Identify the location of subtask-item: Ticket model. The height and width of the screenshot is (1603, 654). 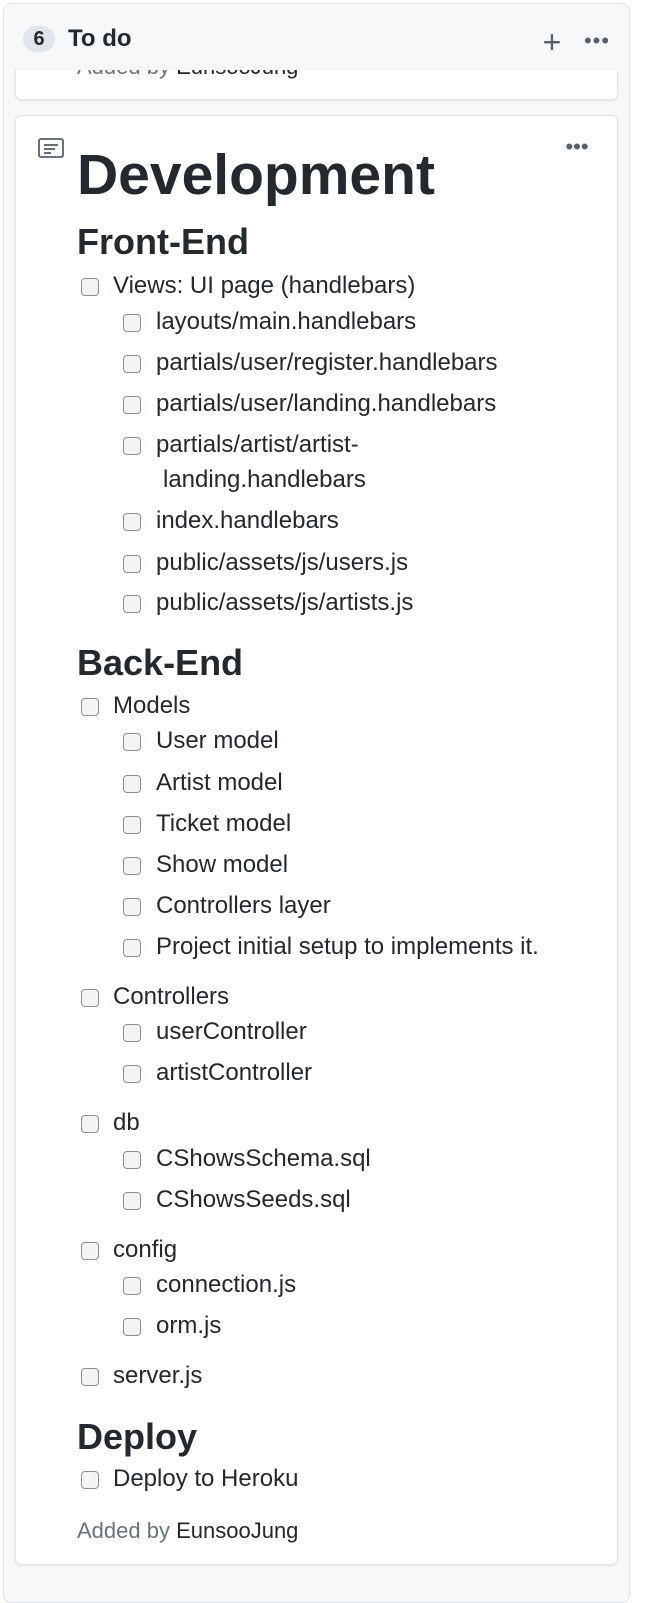
(224, 823).